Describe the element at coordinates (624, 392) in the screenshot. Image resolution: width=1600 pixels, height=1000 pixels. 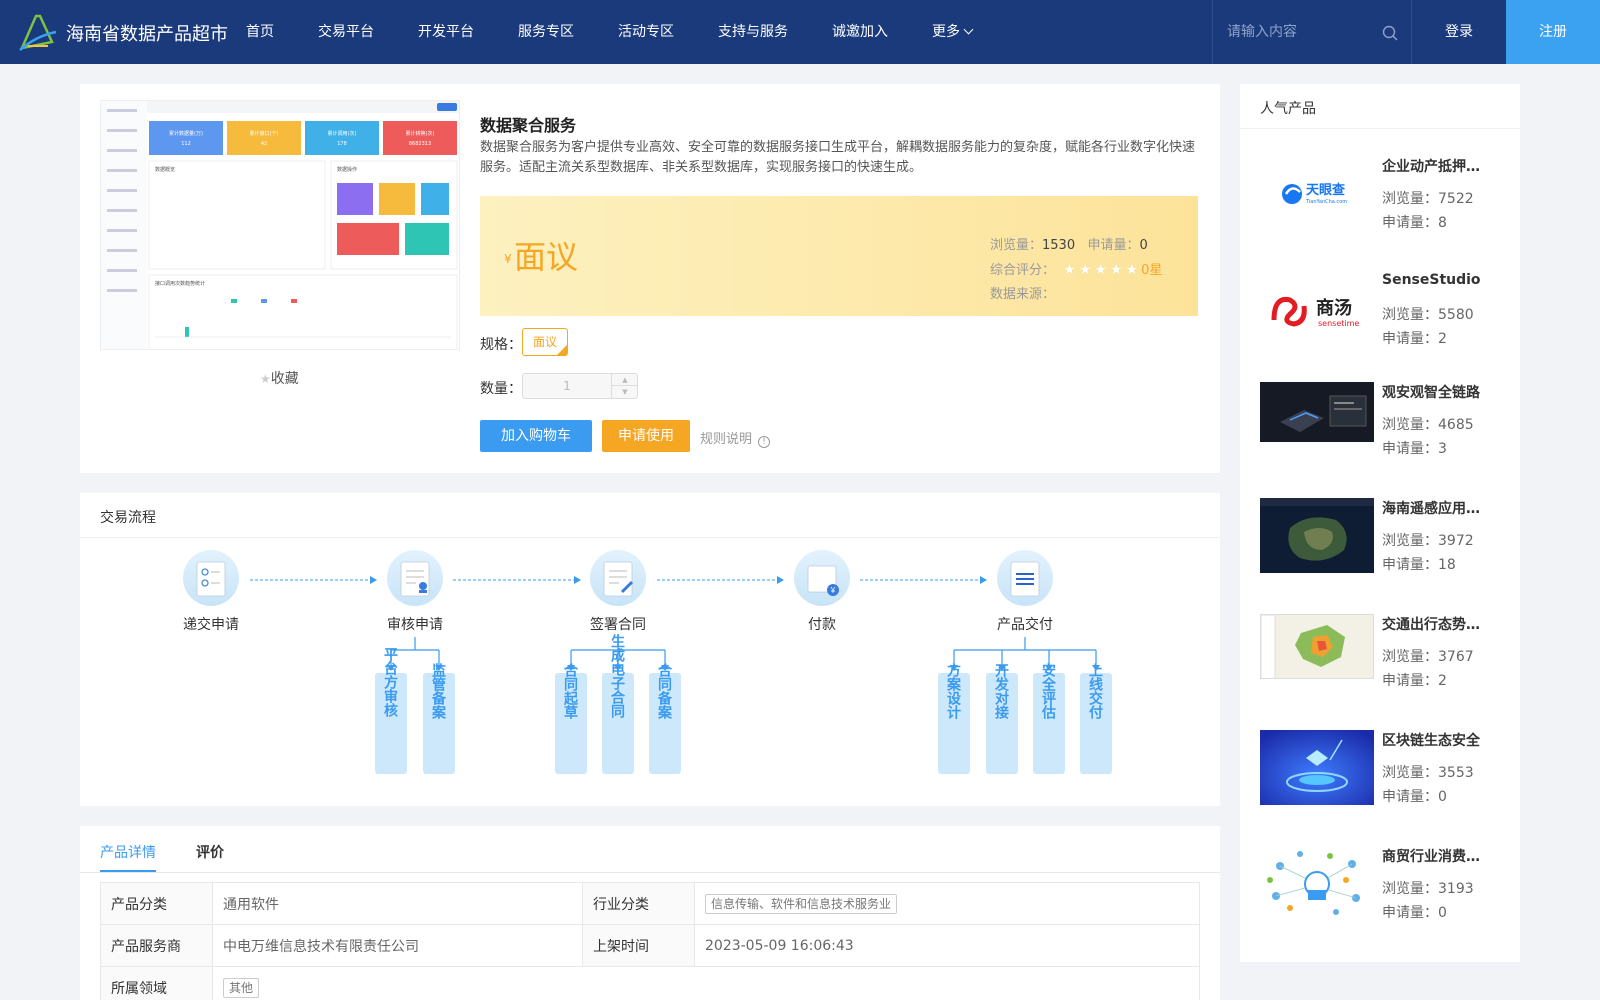
I see `chevron-down-icon: ▼` at that location.